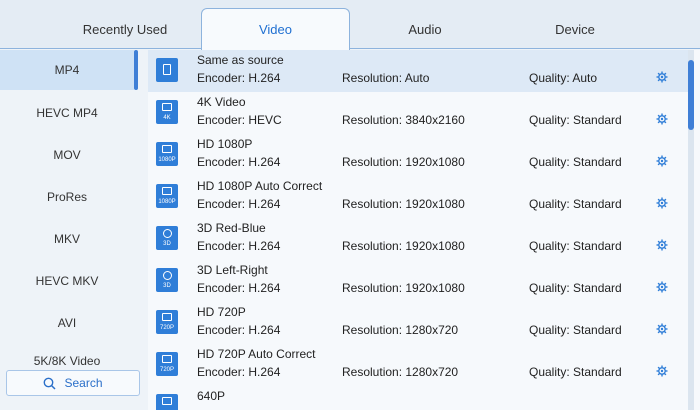 Image resolution: width=700 pixels, height=410 pixels. Describe the element at coordinates (386, 78) in the screenshot. I see `preset-resolution: Resolution: Auto` at that location.